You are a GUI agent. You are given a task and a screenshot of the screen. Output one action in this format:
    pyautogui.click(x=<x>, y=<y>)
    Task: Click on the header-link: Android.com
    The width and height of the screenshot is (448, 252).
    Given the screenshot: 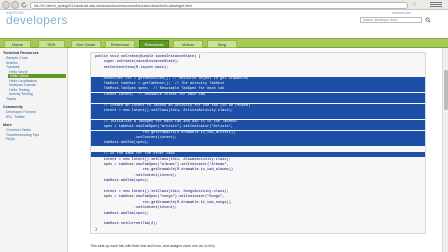 What is the action you would take?
    pyautogui.click(x=401, y=13)
    